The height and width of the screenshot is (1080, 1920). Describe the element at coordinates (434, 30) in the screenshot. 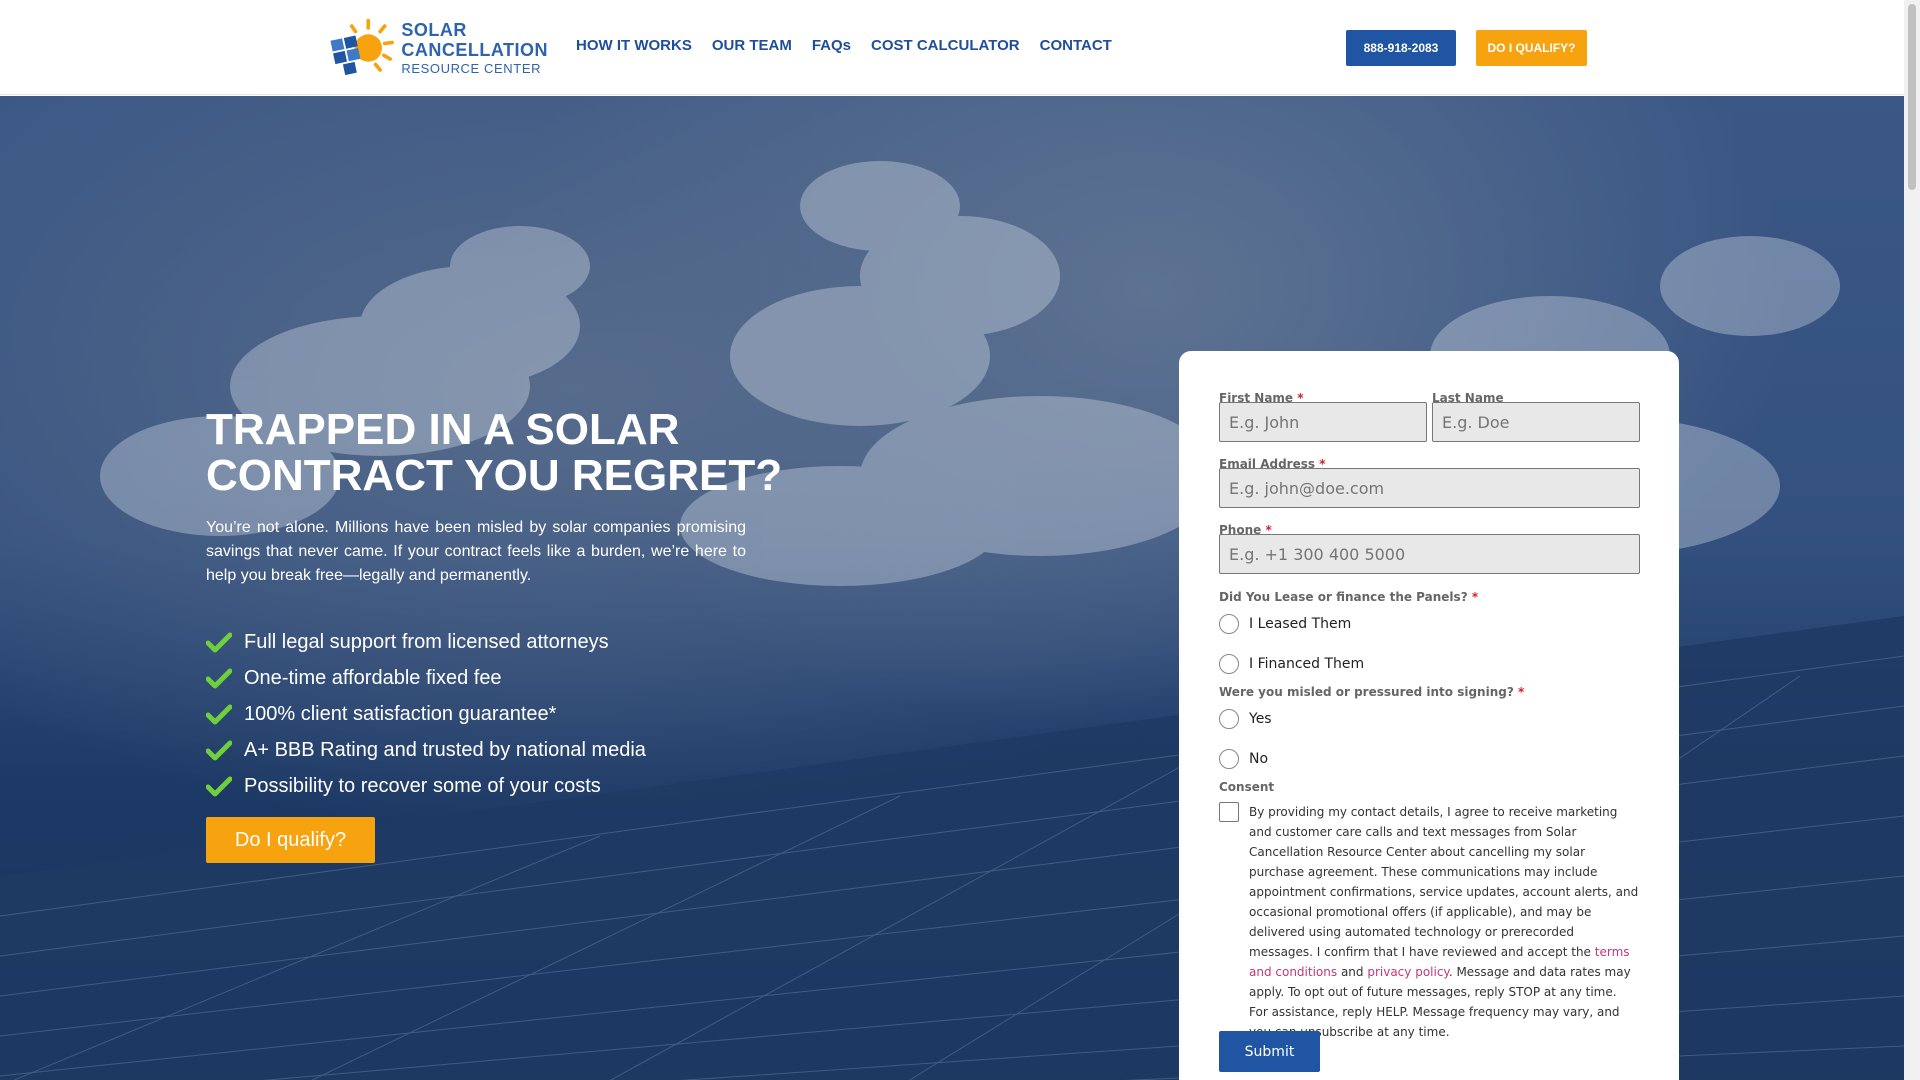

I see `logo-line-1: SOLAR` at that location.